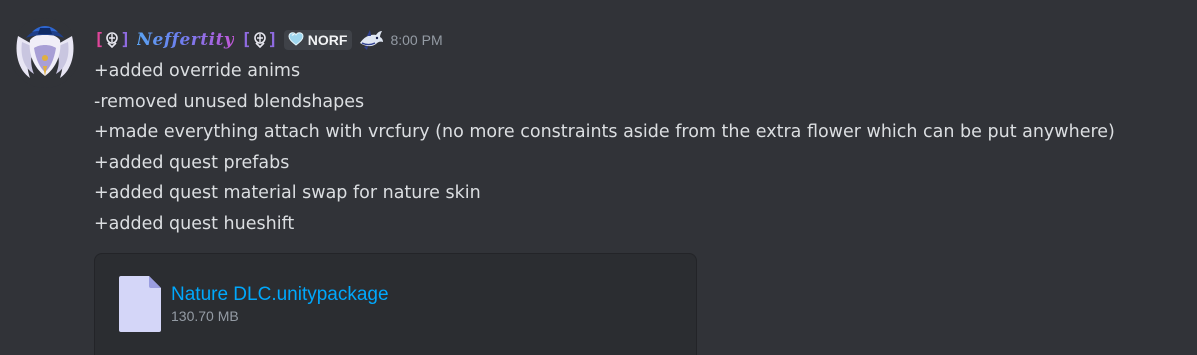 Image resolution: width=1197 pixels, height=355 pixels. I want to click on message-line: +added override anims, so click(197, 71).